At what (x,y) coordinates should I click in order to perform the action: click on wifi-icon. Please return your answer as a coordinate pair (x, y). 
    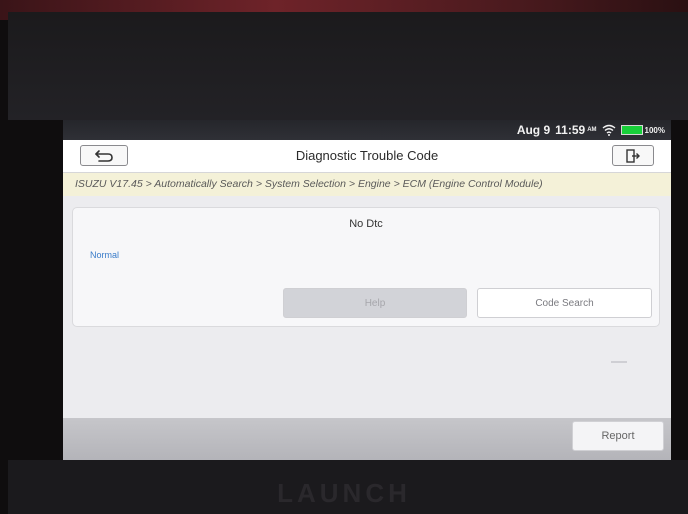
    Looking at the image, I should click on (608, 130).